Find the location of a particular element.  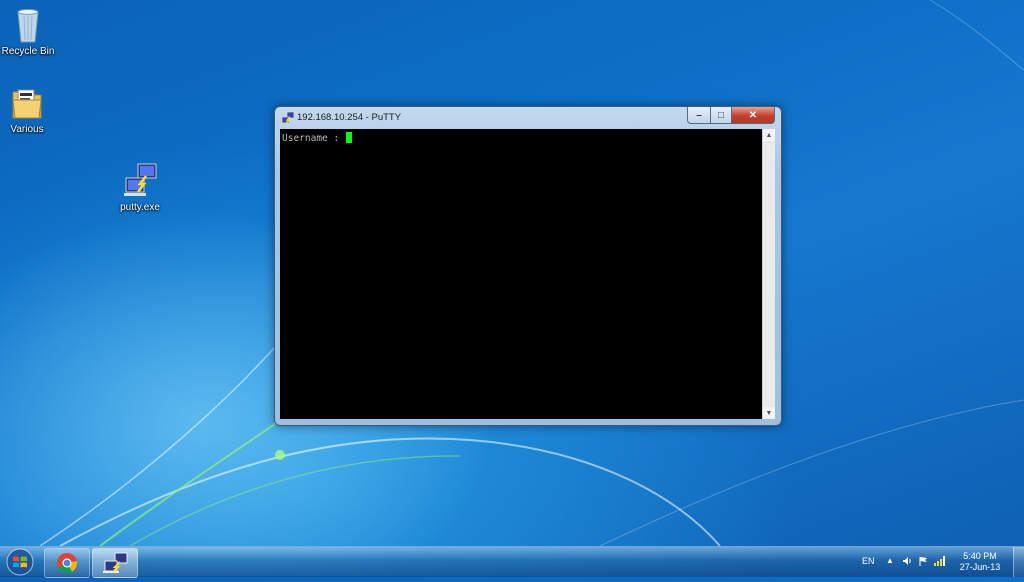

vertical-scrollbar: ▲ ▼ is located at coordinates (768, 274).